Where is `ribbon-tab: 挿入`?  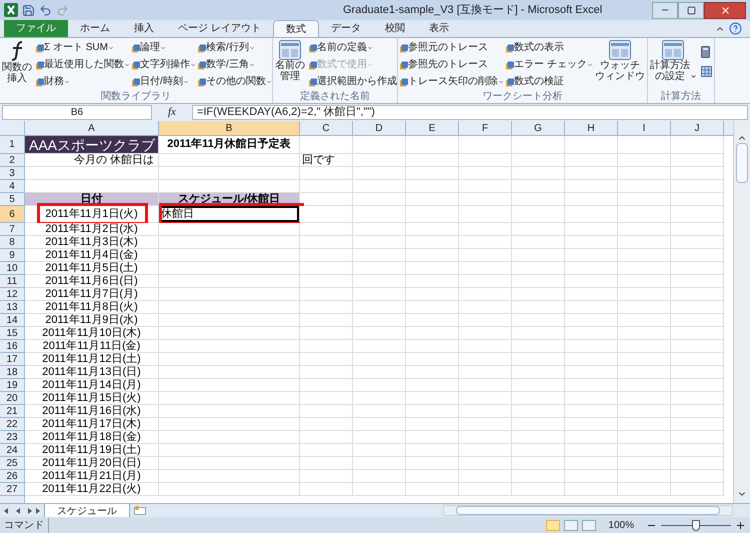 ribbon-tab: 挿入 is located at coordinates (144, 28).